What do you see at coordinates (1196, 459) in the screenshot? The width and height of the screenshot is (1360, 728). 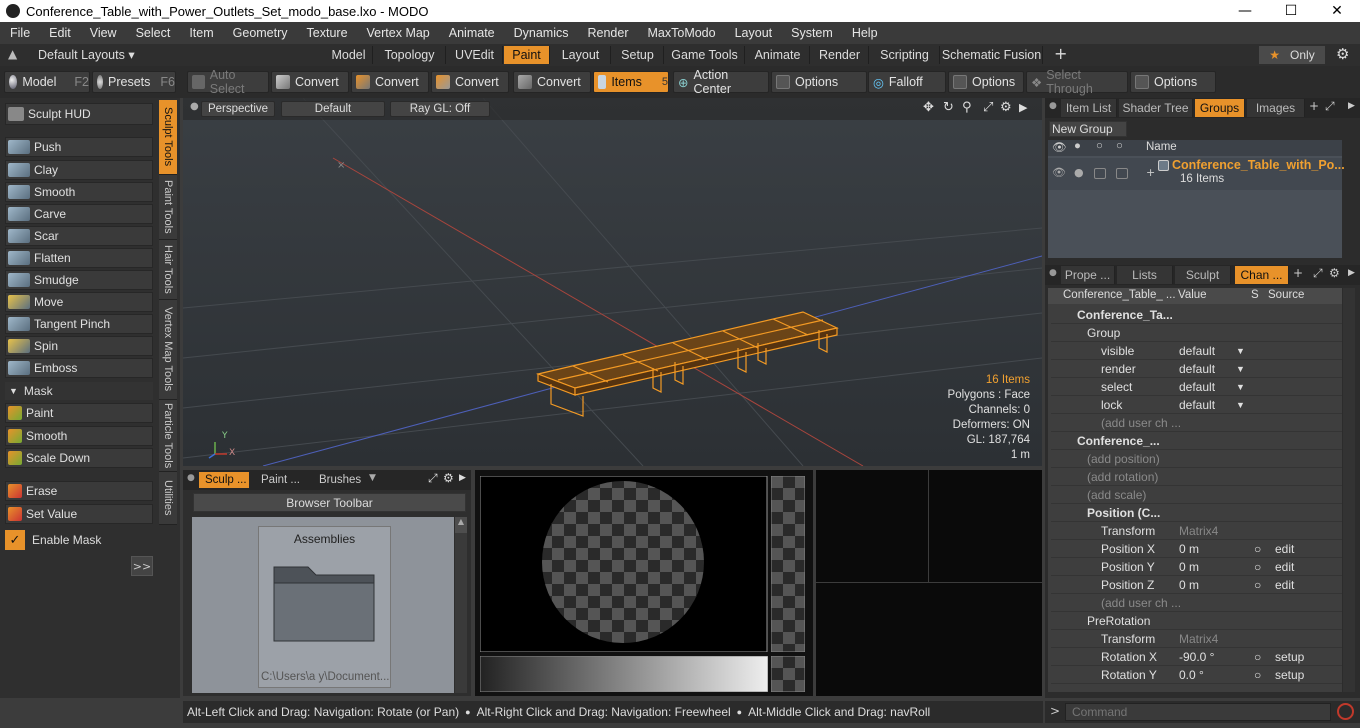 I see `channel-row: (add position)` at bounding box center [1196, 459].